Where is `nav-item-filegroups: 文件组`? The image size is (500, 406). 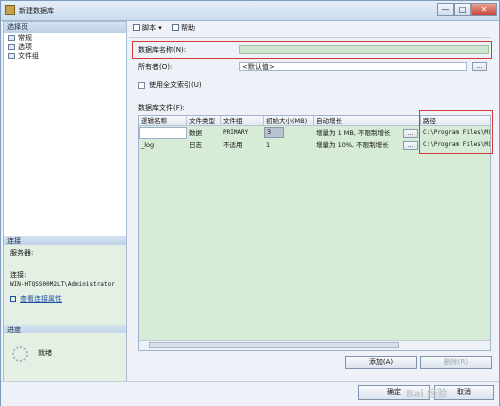
nav-item-filegroups: 文件组 is located at coordinates (23, 56).